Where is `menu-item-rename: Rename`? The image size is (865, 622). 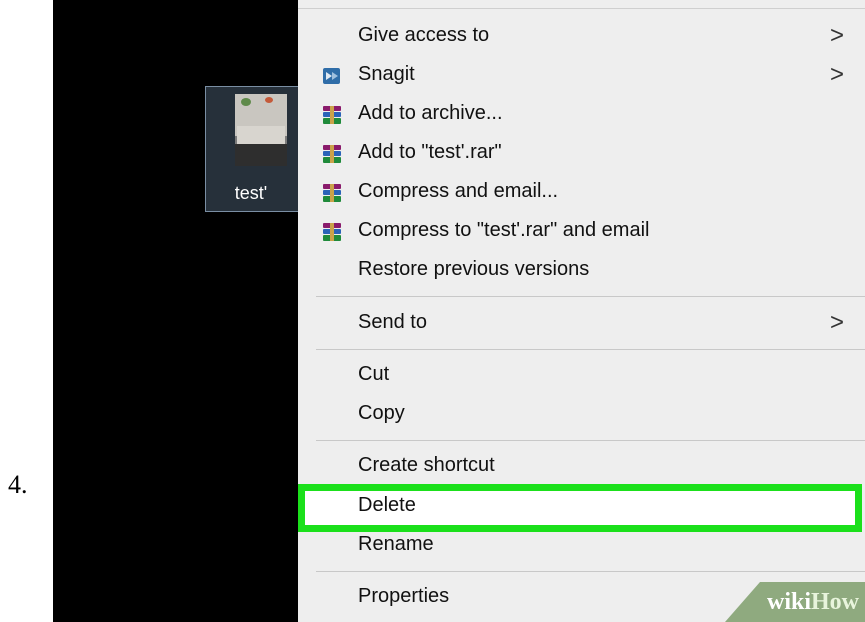
menu-item-rename: Rename is located at coordinates (581, 546).